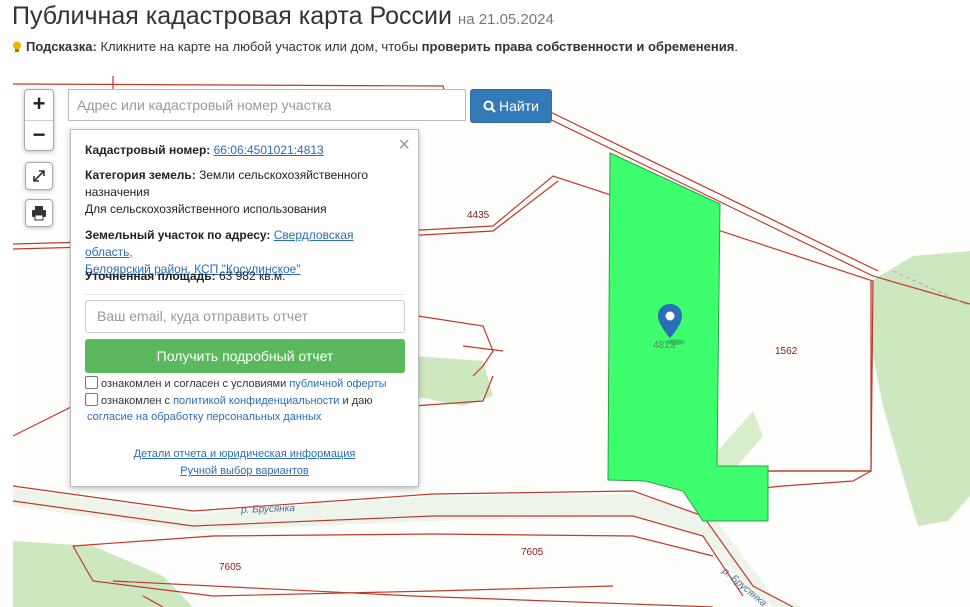 This screenshot has width=970, height=607. What do you see at coordinates (206, 209) in the screenshot?
I see `usage-value: Для сельскохозяйственного использования` at bounding box center [206, 209].